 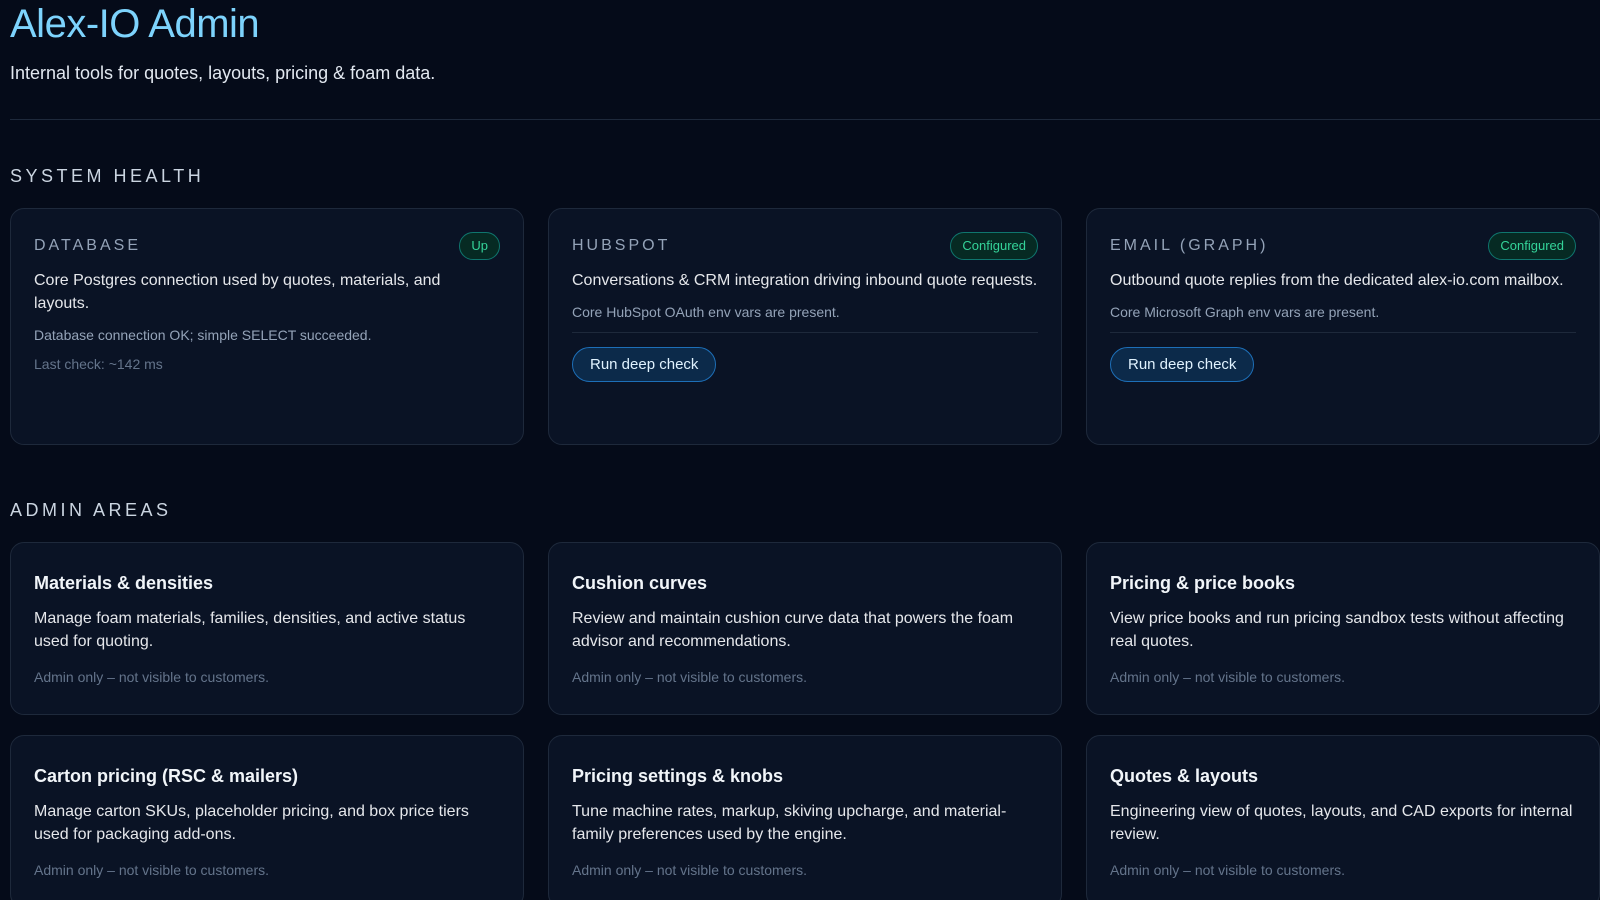 I want to click on status-badge: Up, so click(x=479, y=246).